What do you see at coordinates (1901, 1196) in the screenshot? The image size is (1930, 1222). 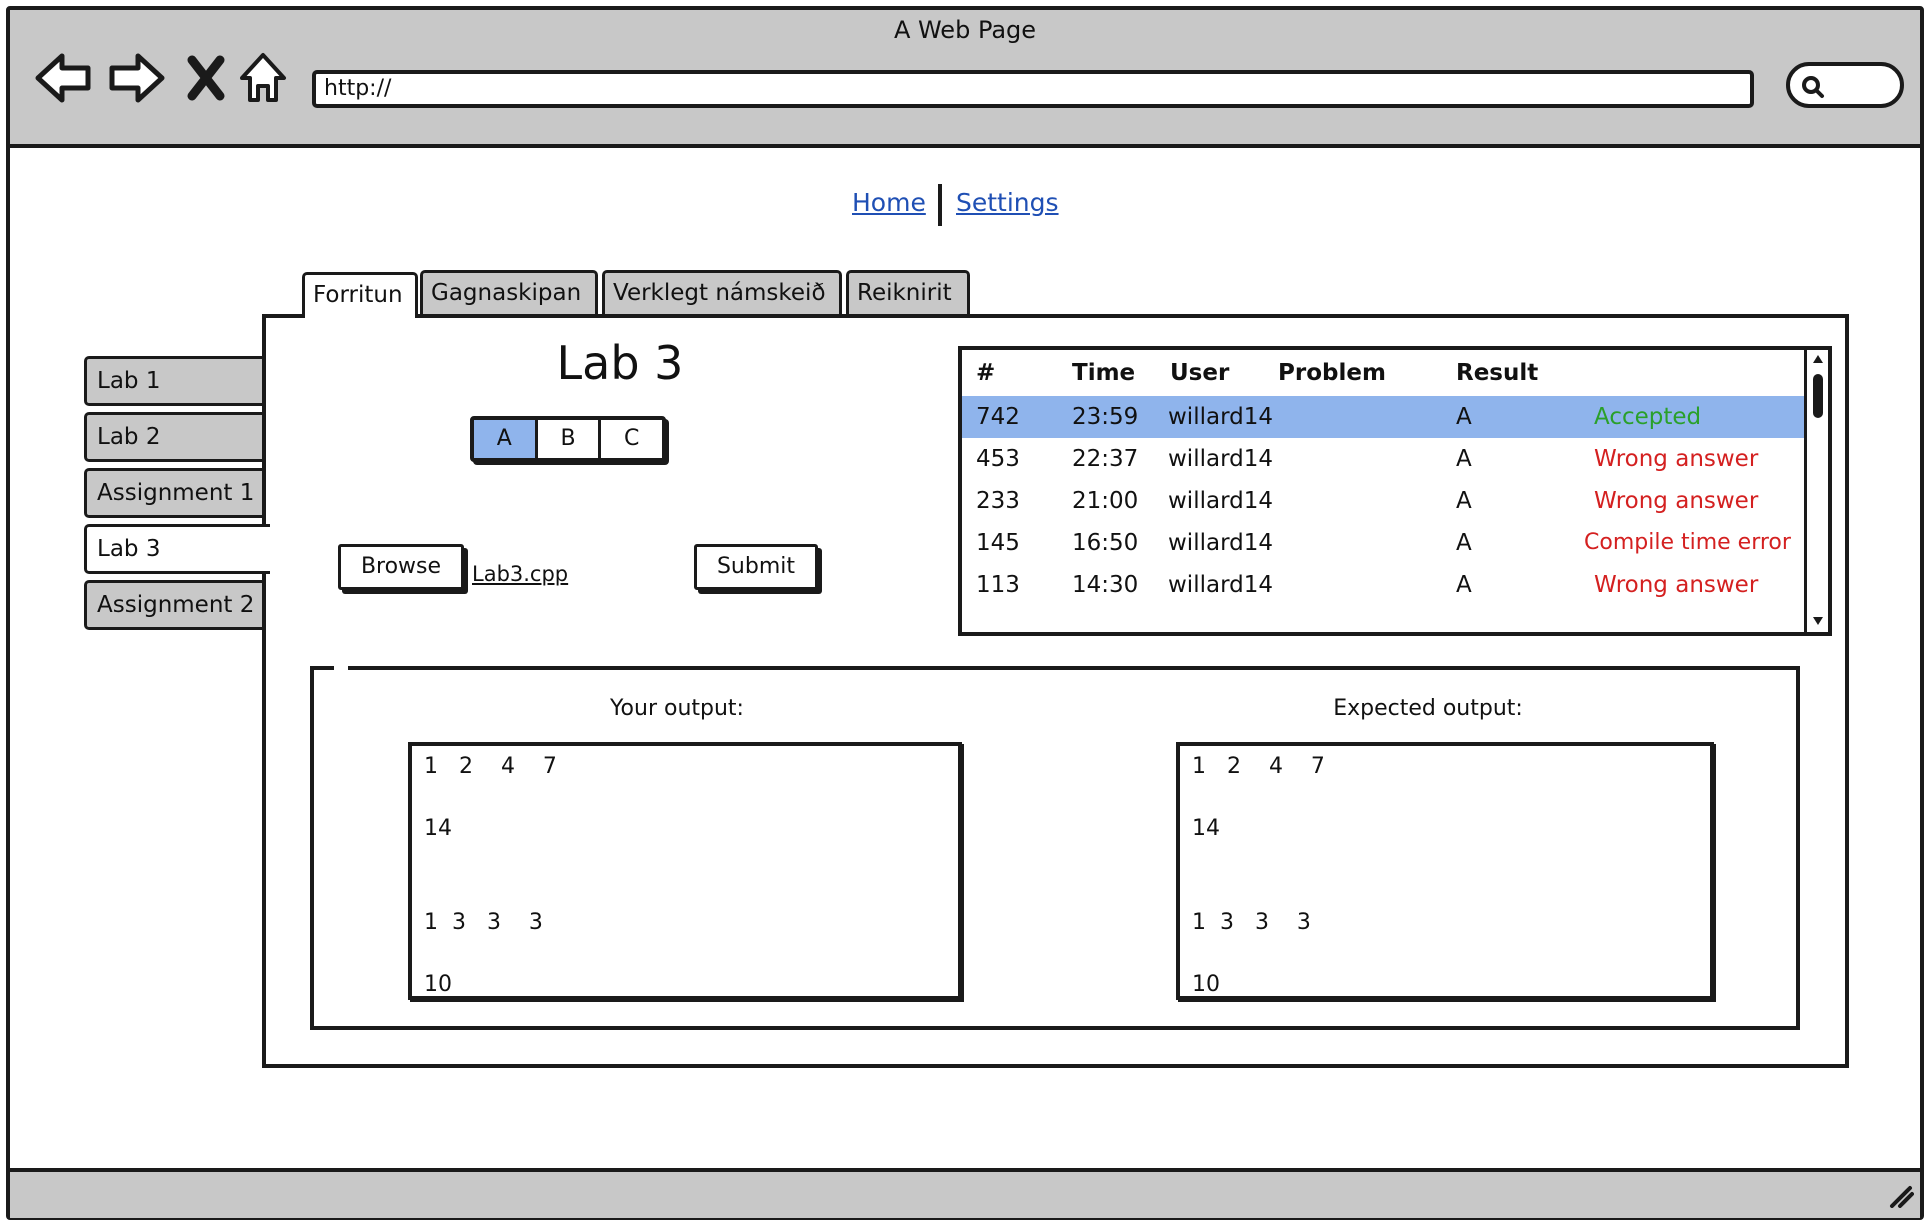 I see `resize-grip-icon` at bounding box center [1901, 1196].